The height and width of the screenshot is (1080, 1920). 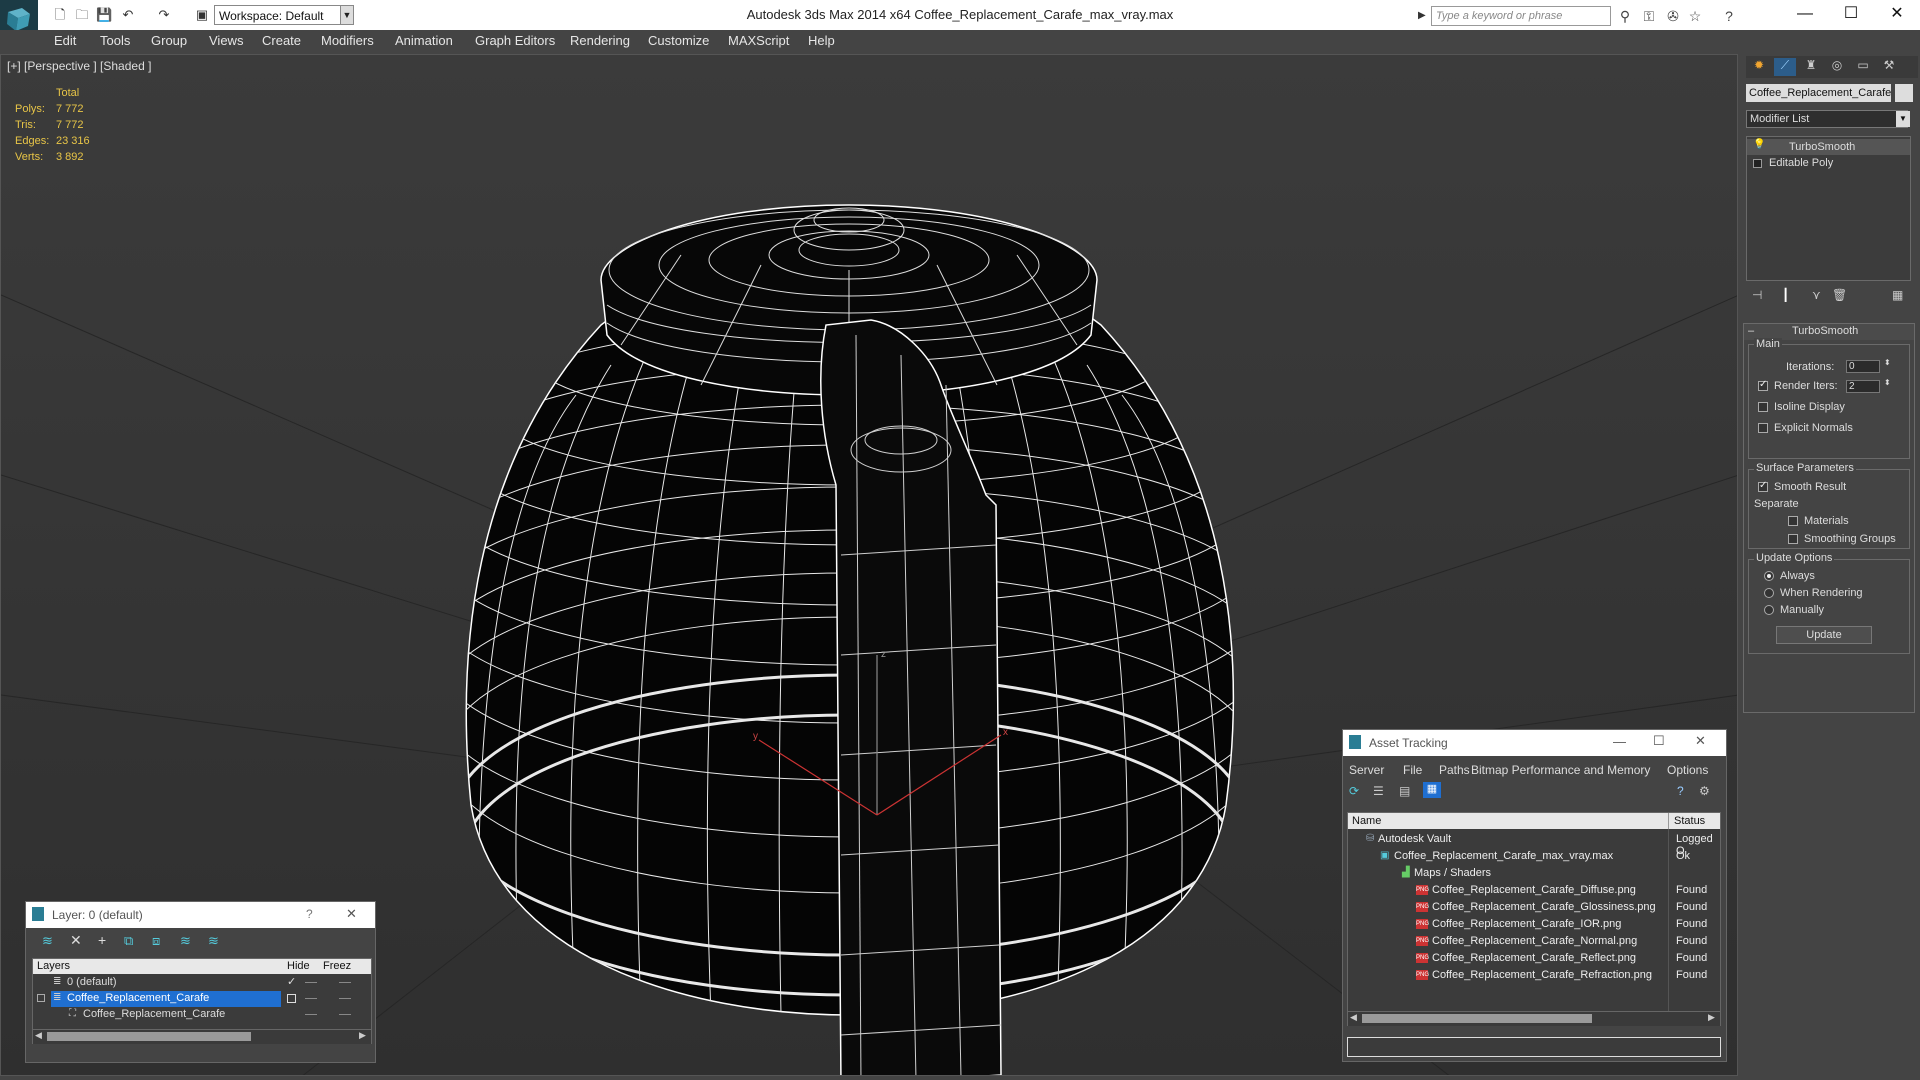 I want to click on menu-modifiers: Modifiers, so click(x=347, y=40).